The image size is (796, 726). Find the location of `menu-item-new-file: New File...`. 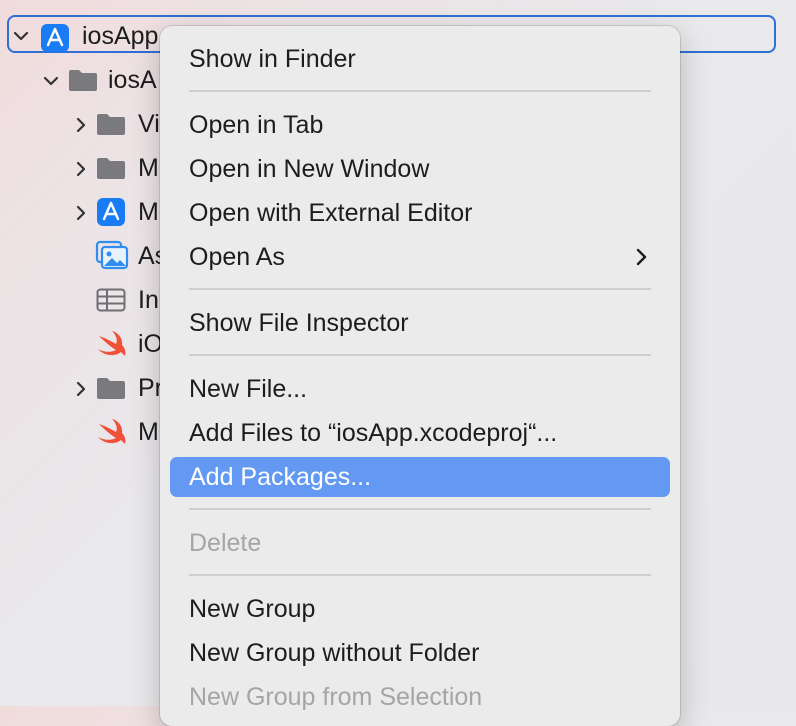

menu-item-new-file: New File... is located at coordinates (420, 389).